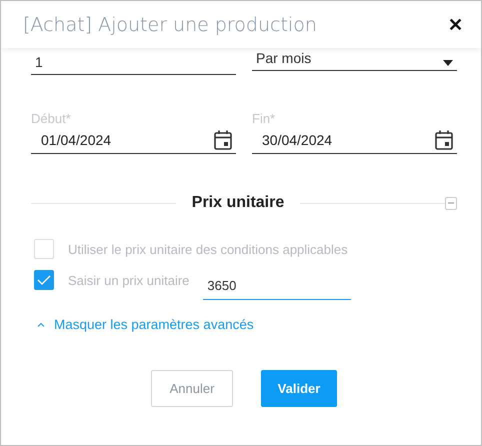 The image size is (482, 446). Describe the element at coordinates (238, 203) in the screenshot. I see `section-title: Prix unitaire` at that location.